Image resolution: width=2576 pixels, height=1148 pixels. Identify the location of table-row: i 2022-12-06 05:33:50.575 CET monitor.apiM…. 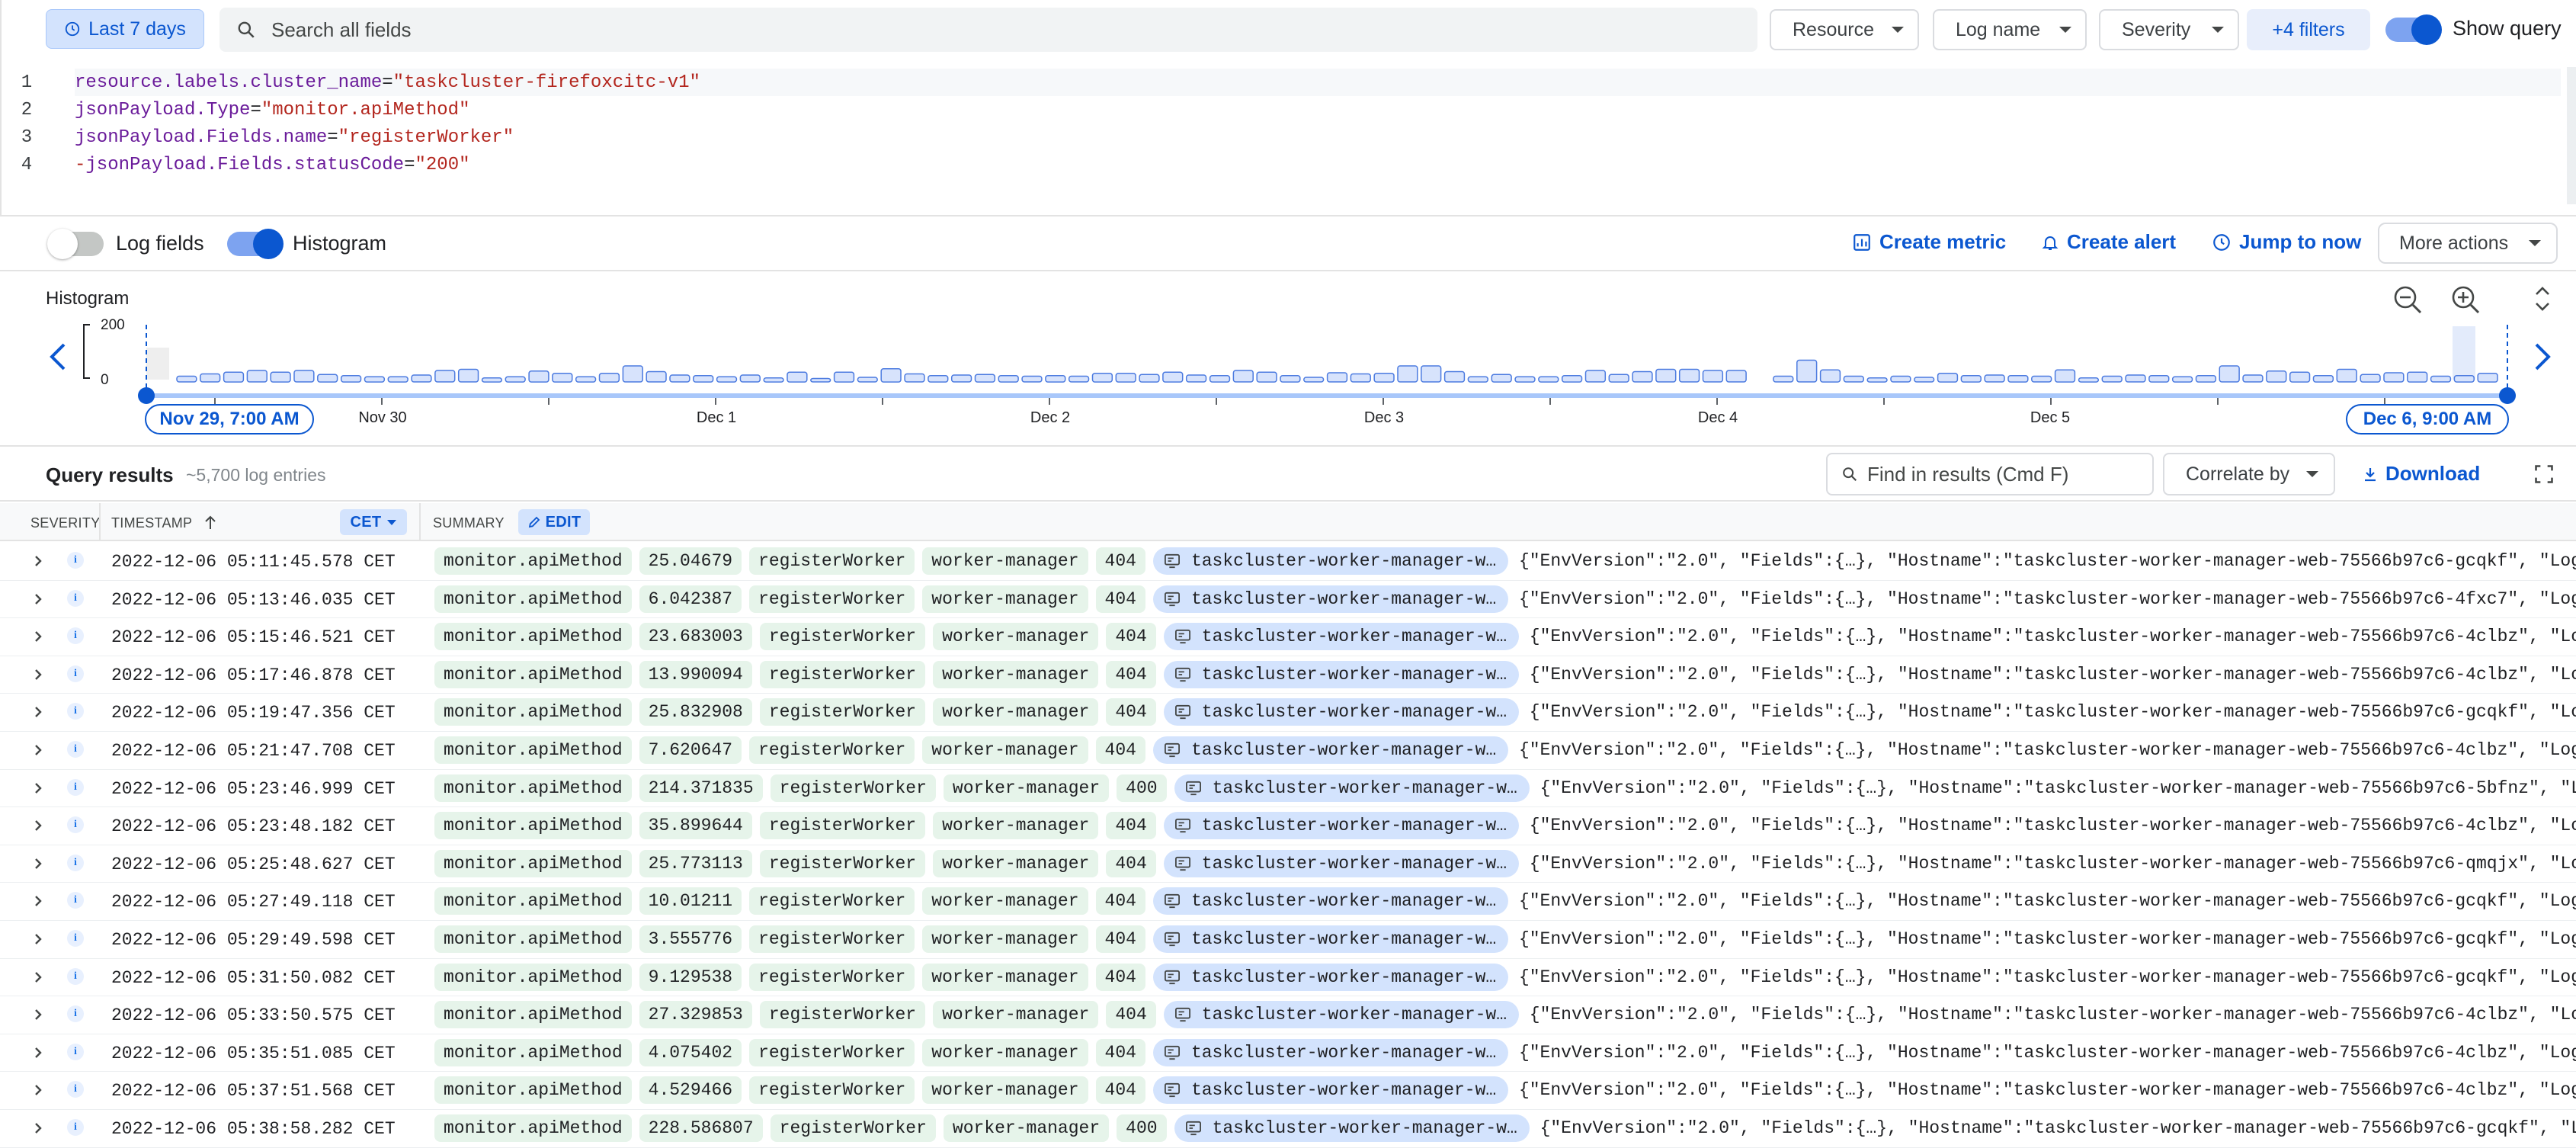
(1288, 1015).